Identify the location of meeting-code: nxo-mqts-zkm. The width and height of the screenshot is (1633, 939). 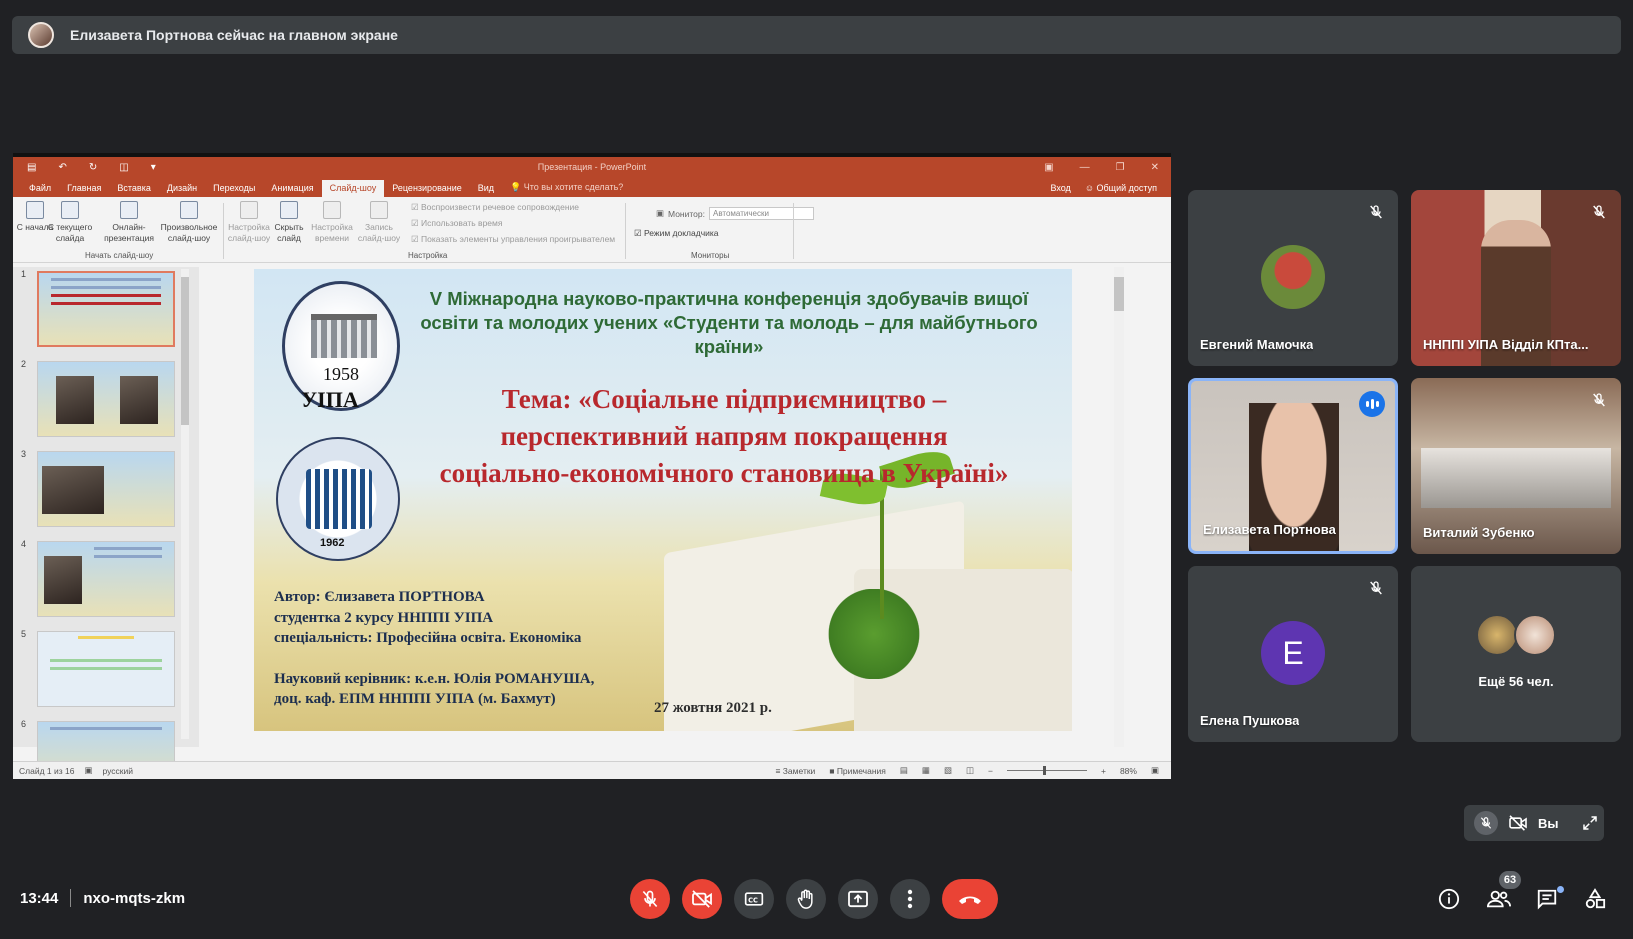
(134, 898).